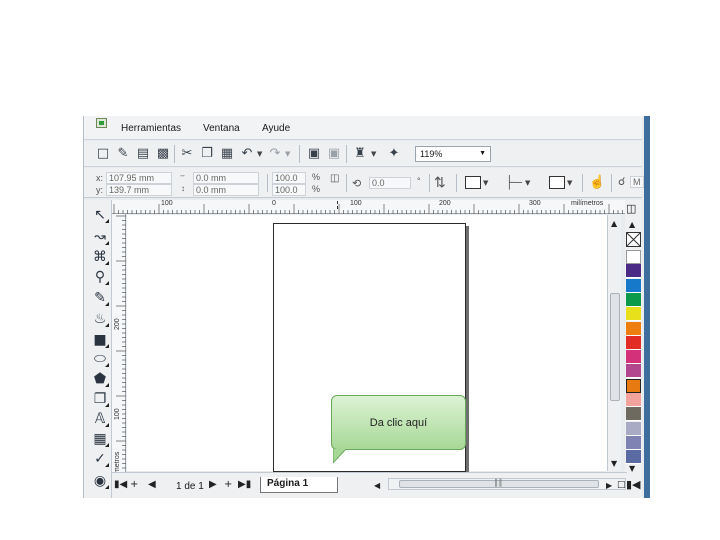 The height and width of the screenshot is (540, 720). What do you see at coordinates (621, 181) in the screenshot?
I see `text-icon: ☌` at bounding box center [621, 181].